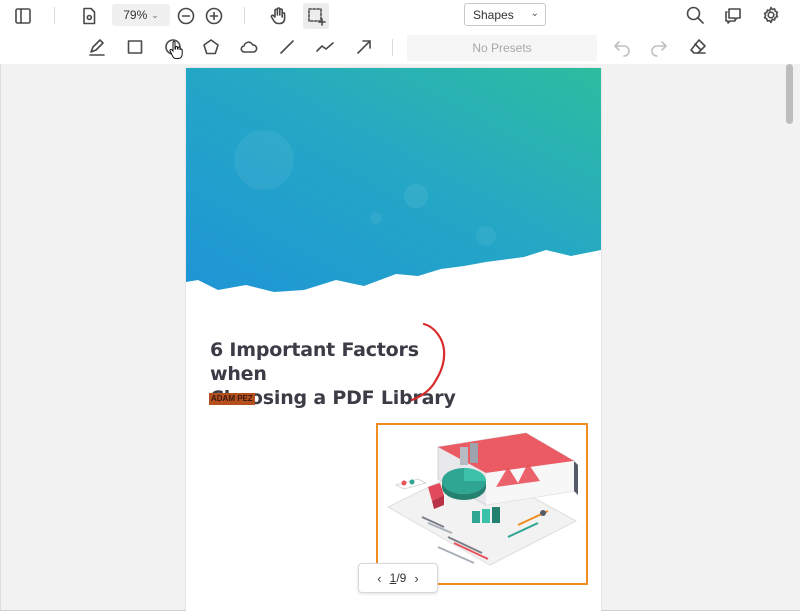 Image resolution: width=800 pixels, height=611 pixels. Describe the element at coordinates (400, 16) in the screenshot. I see `top-toolbar: 79% ⌄ Shapes ⌄` at that location.